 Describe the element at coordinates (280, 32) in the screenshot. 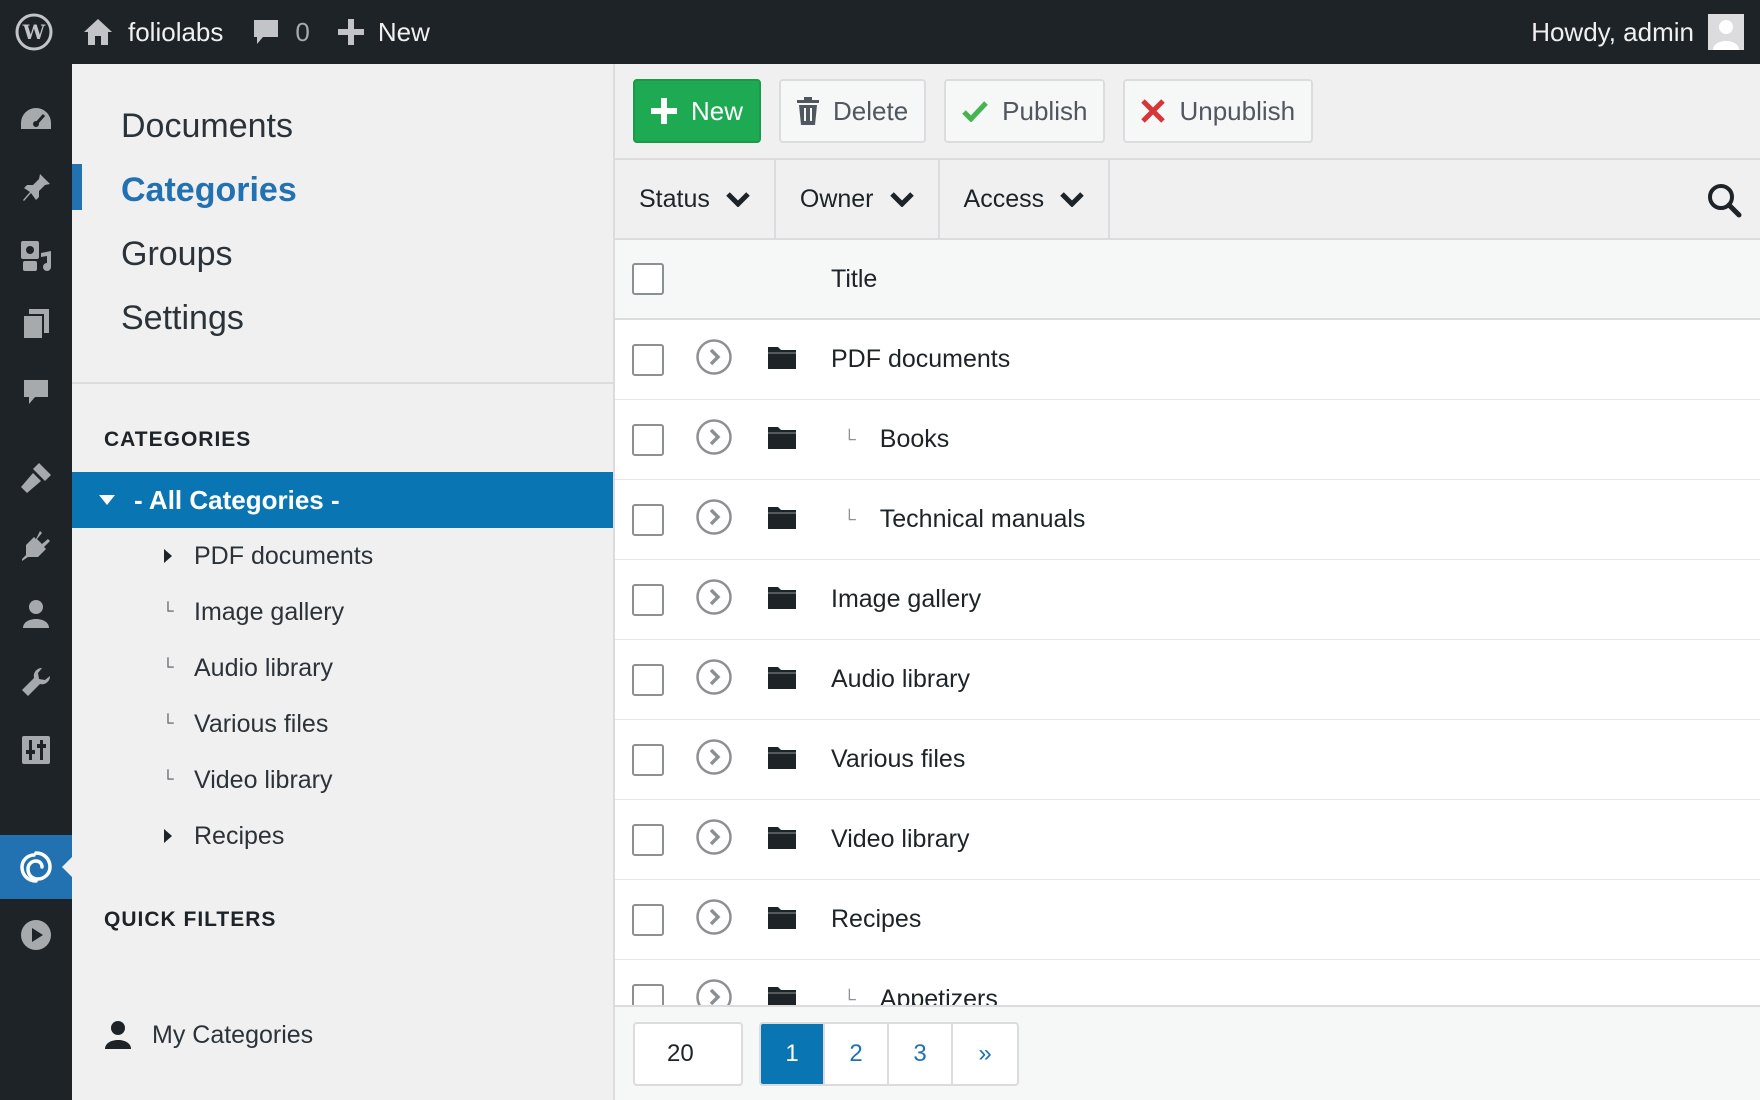

I see `comments-link: 0` at that location.